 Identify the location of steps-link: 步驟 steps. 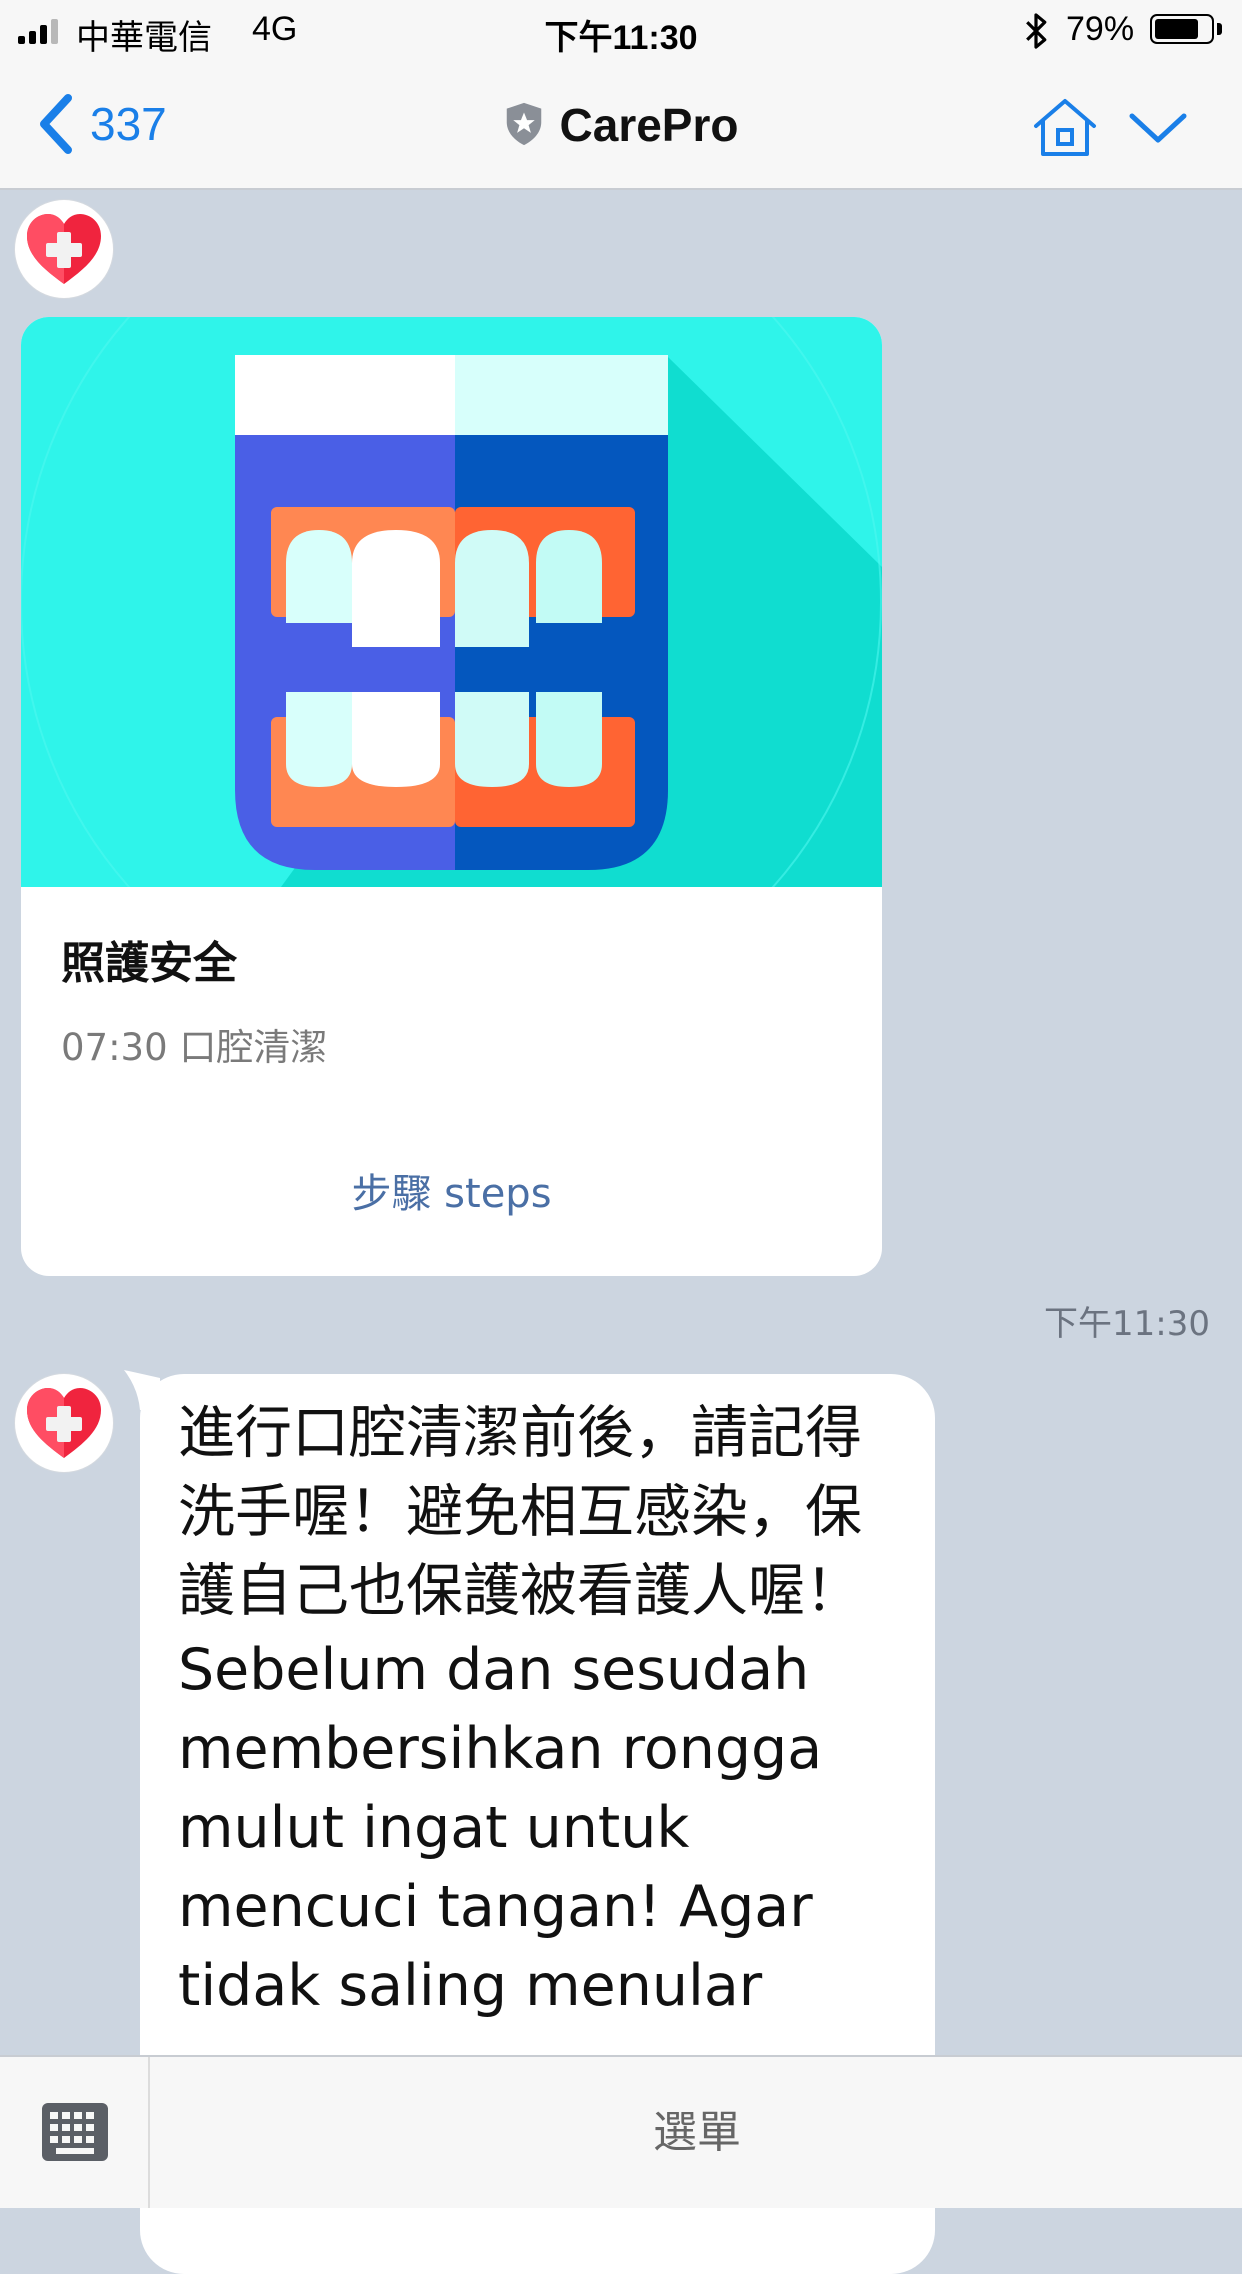
(451, 1190).